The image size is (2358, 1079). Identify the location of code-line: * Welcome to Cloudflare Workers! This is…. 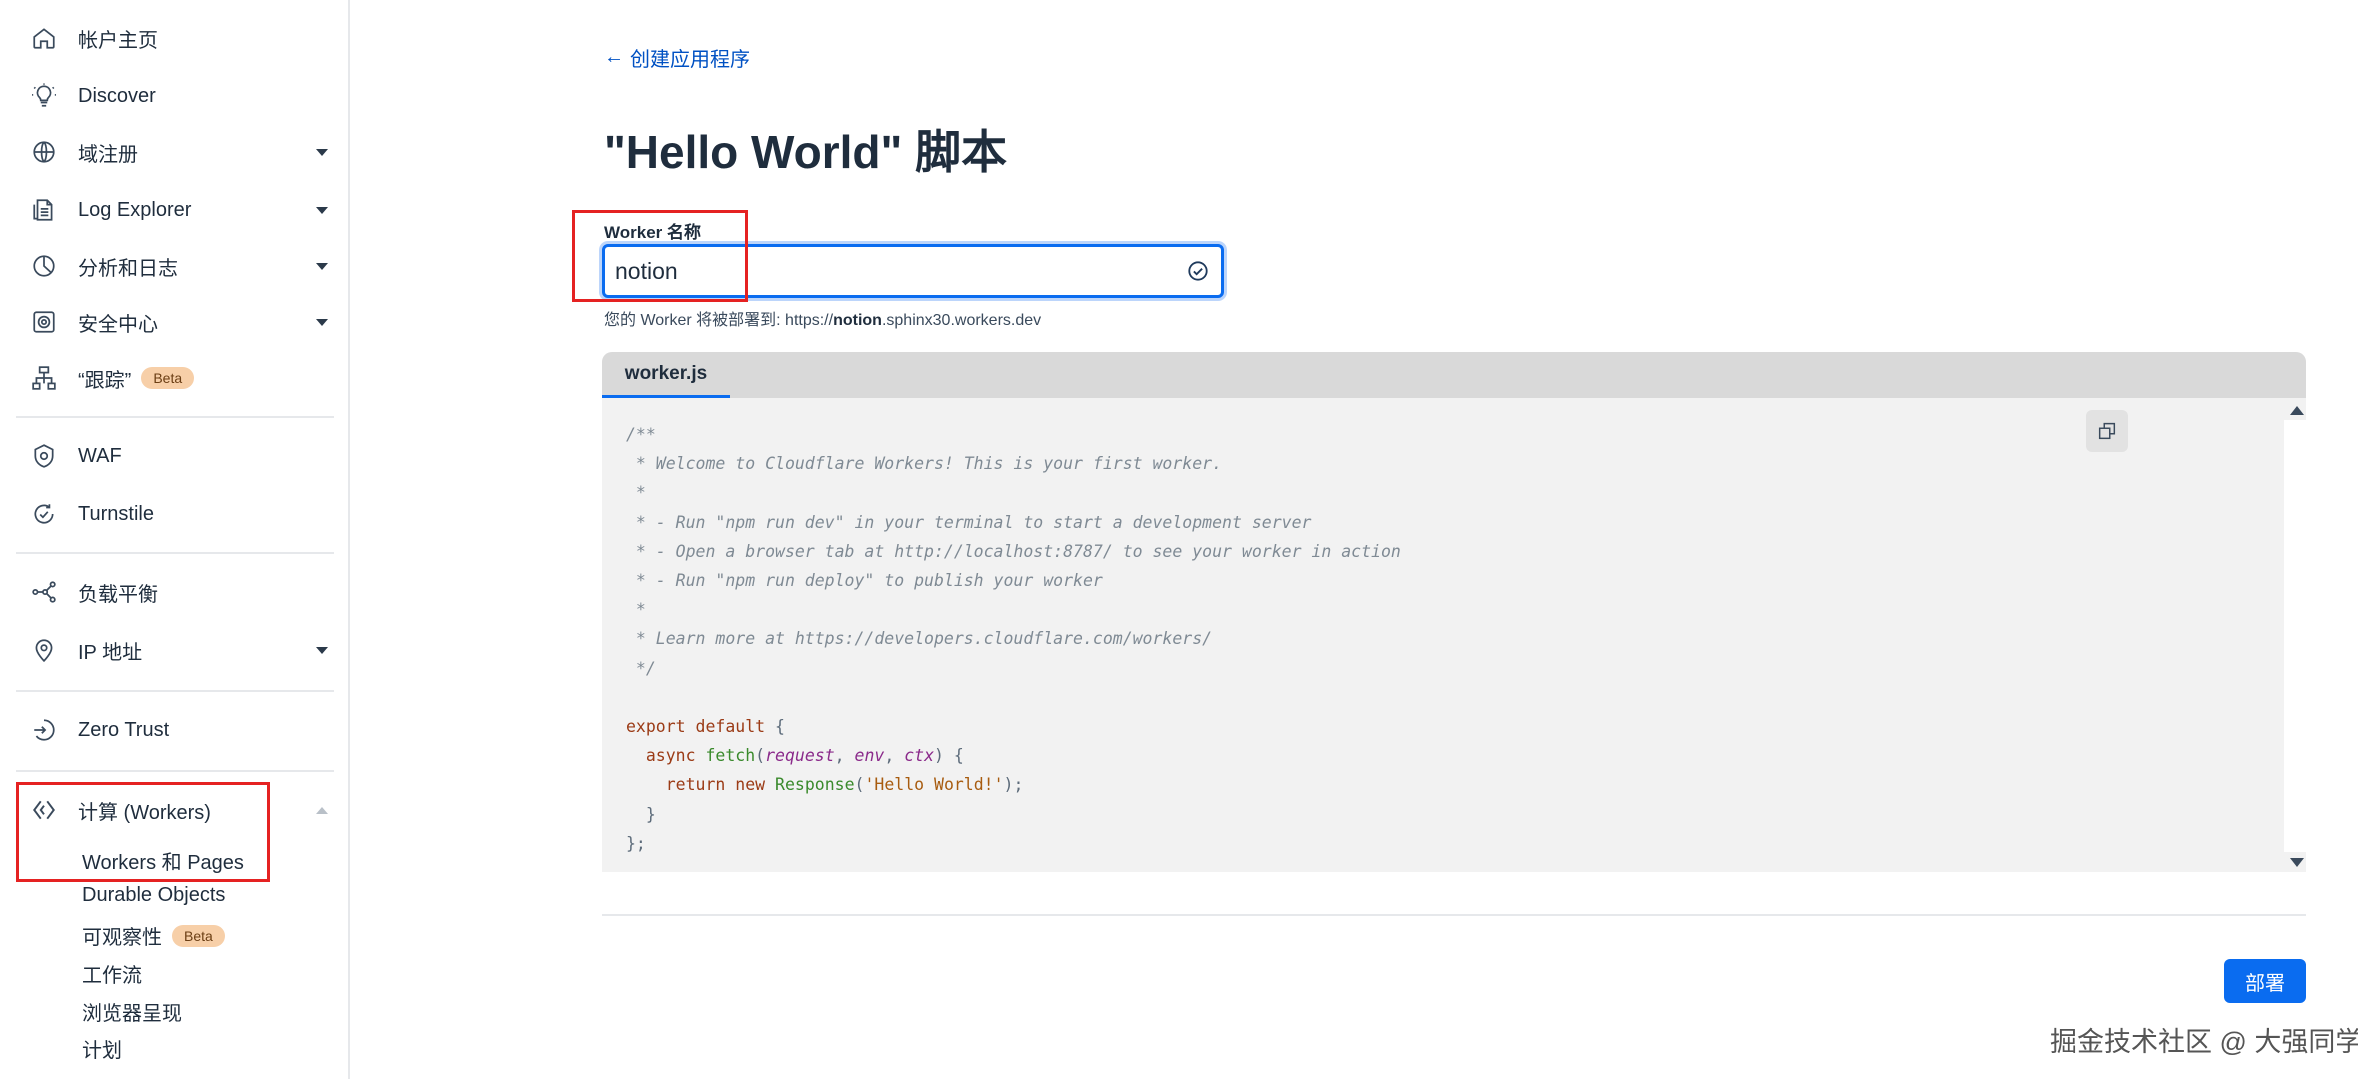
(924, 464).